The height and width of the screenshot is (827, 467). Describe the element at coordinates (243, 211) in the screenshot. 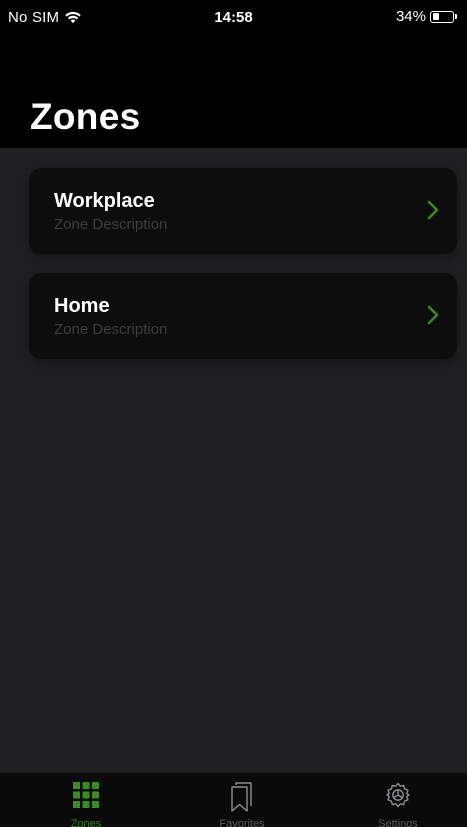

I see `zone-card-workplace: Workplace Zone Description` at that location.